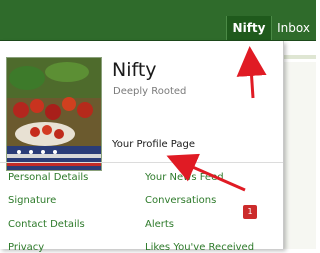 The image size is (320, 253). Describe the element at coordinates (206, 172) in the screenshot. I see `arrow-to-profile-link-icon` at that location.